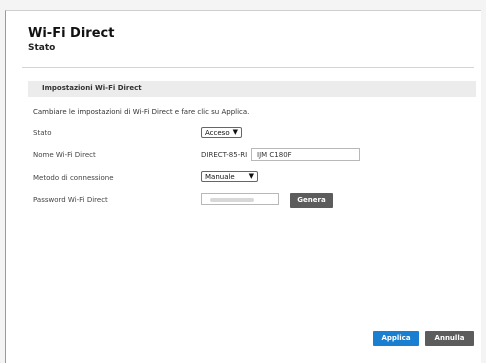 The width and height of the screenshot is (486, 363). What do you see at coordinates (42, 48) in the screenshot?
I see `page-subtitle: Stato` at bounding box center [42, 48].